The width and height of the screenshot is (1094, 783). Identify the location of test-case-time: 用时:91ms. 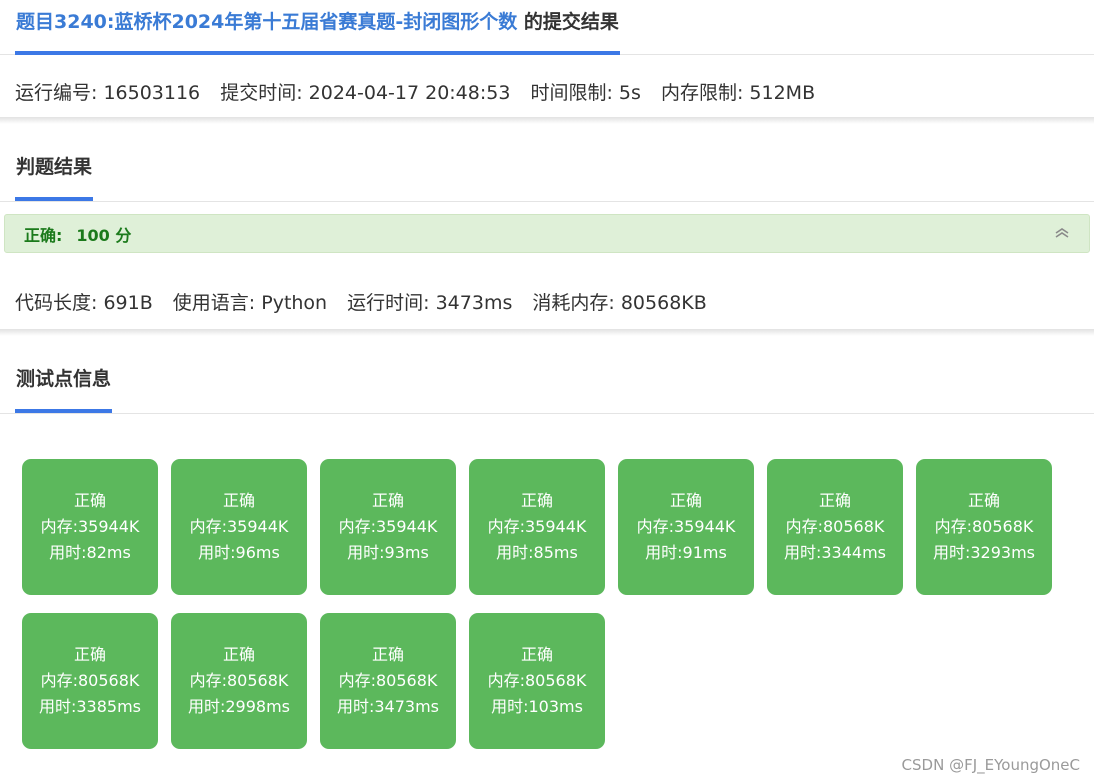
(686, 552).